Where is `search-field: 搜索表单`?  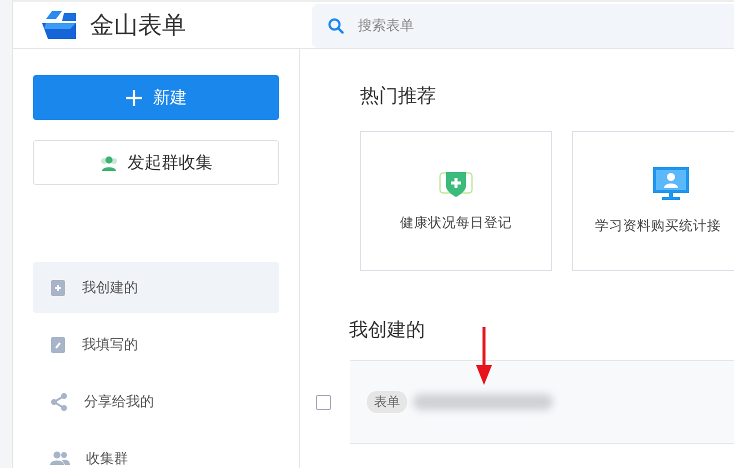 search-field: 搜索表单 is located at coordinates (523, 26).